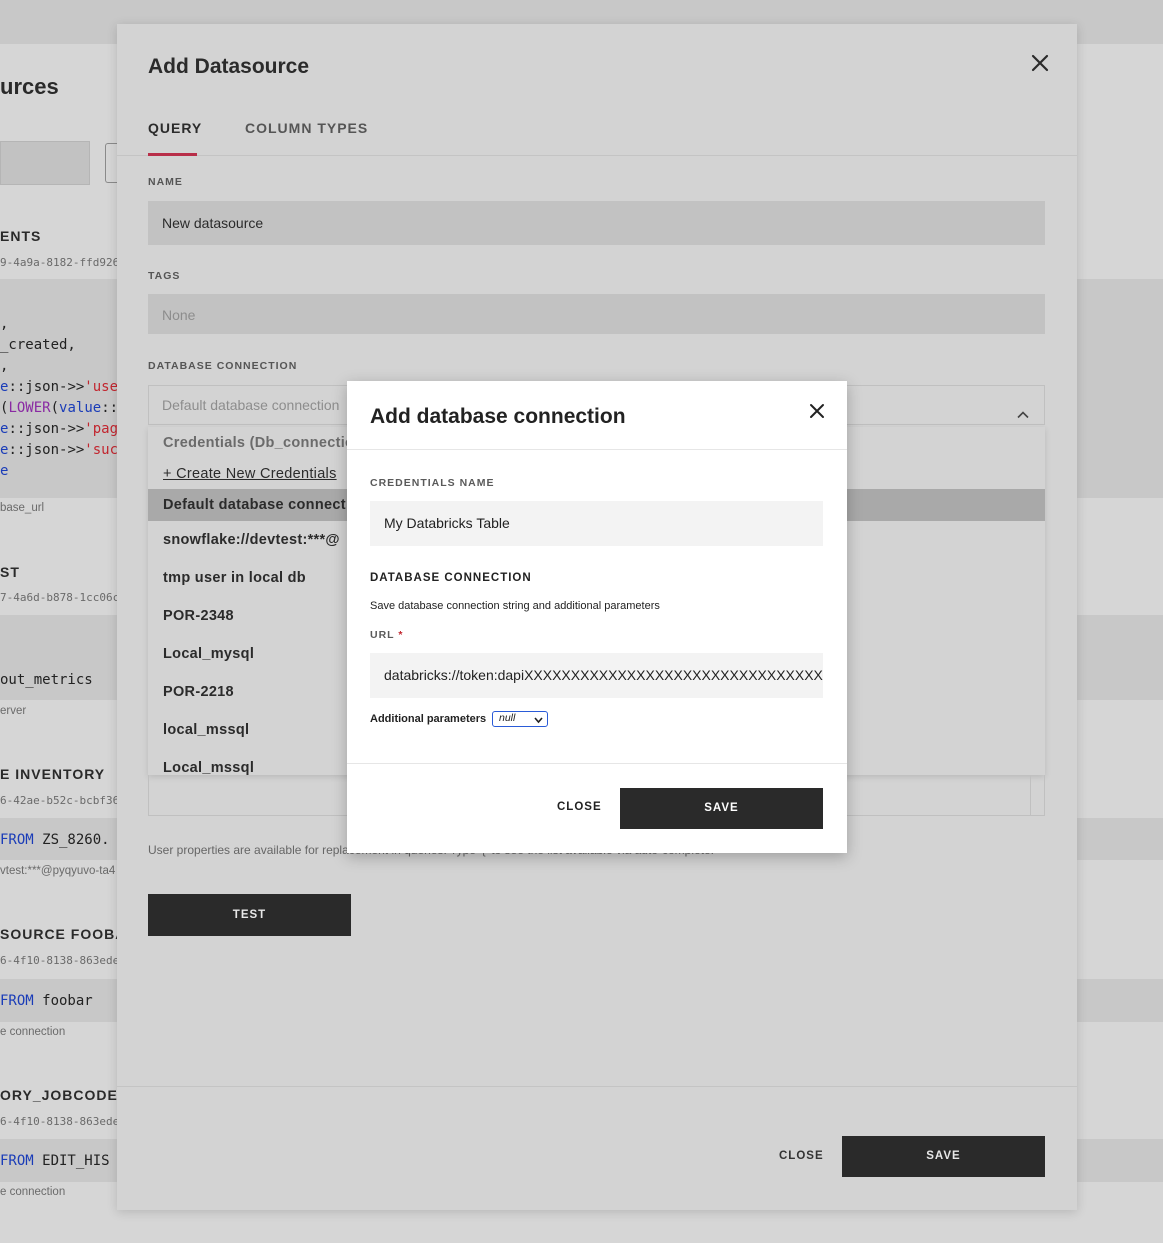 The width and height of the screenshot is (1163, 1243). I want to click on datasource-heading: E INVENTORY, so click(52, 774).